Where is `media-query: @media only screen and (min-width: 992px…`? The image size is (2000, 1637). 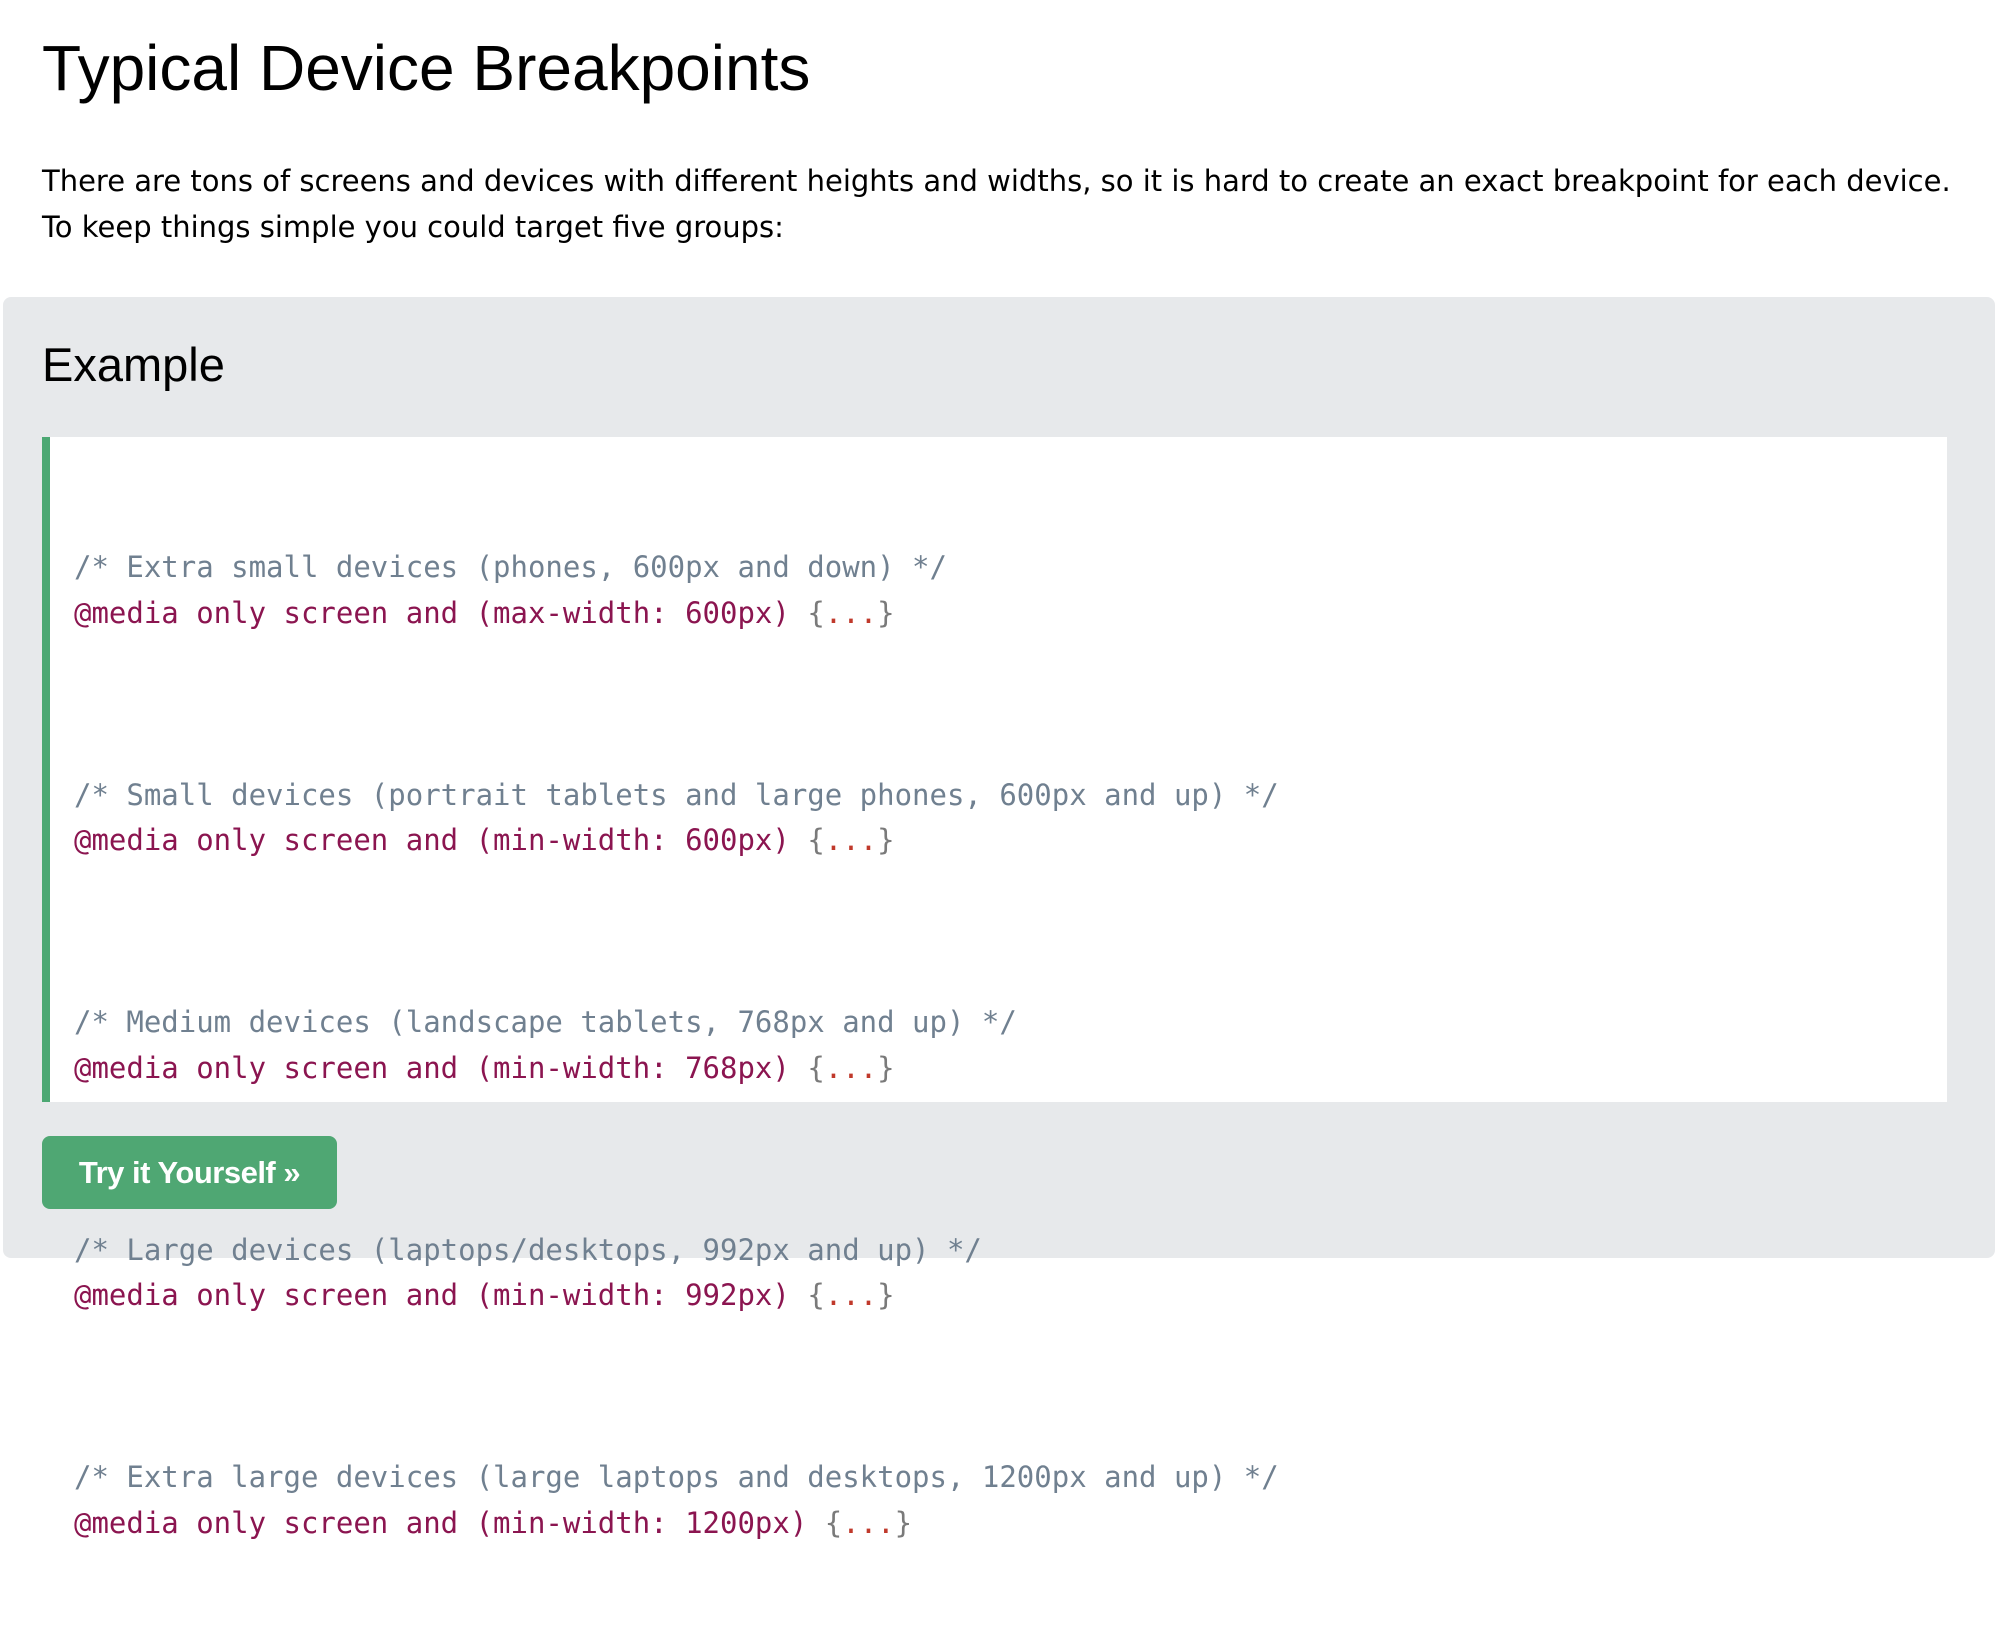
media-query: @media only screen and (min-width: 992px… is located at coordinates (441, 1295).